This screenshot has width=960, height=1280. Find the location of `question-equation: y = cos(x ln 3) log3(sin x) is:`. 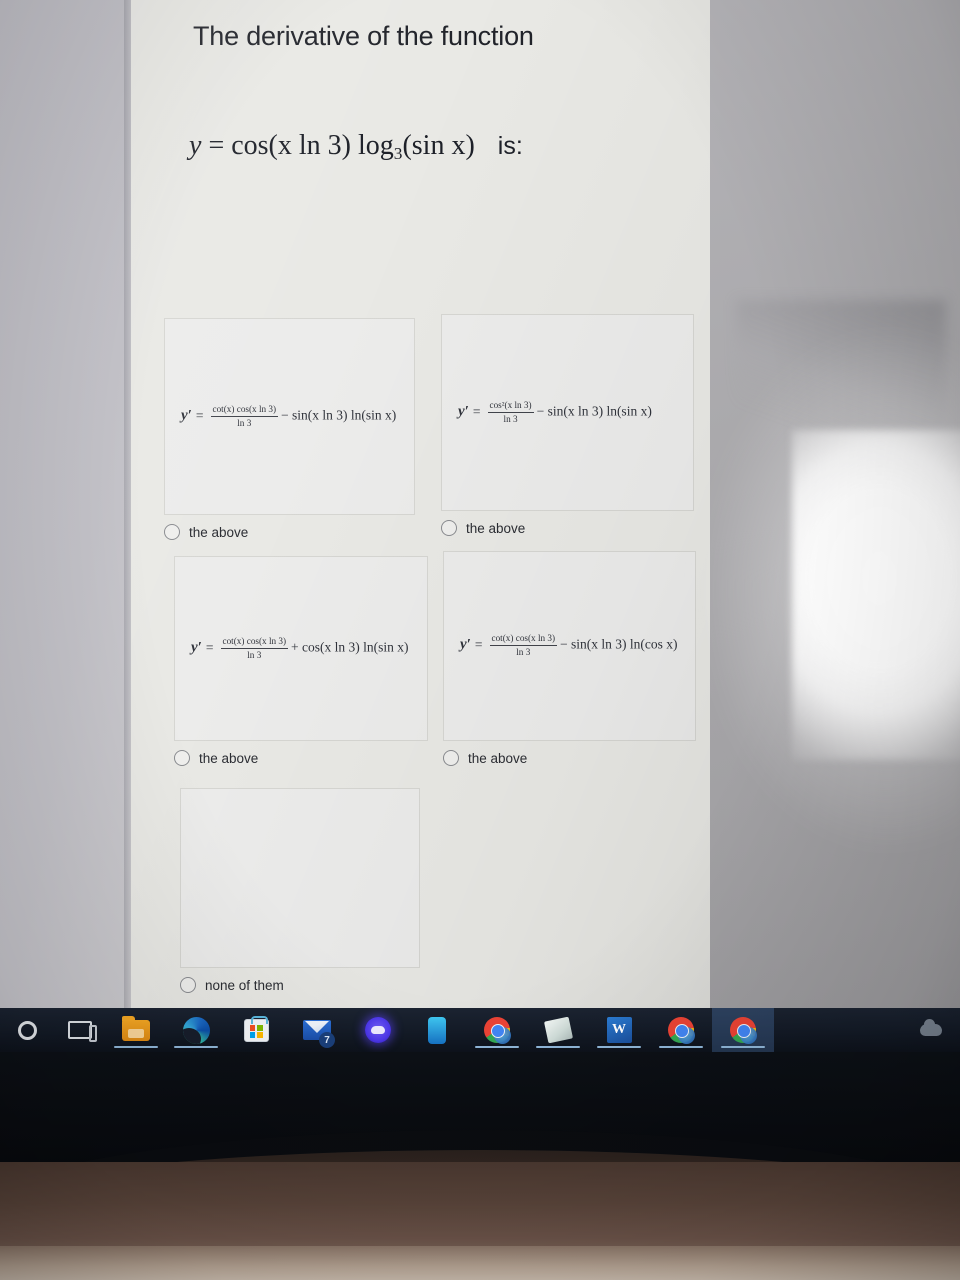

question-equation: y = cos(x ln 3) log3(sin x) is: is located at coordinates (449, 147).